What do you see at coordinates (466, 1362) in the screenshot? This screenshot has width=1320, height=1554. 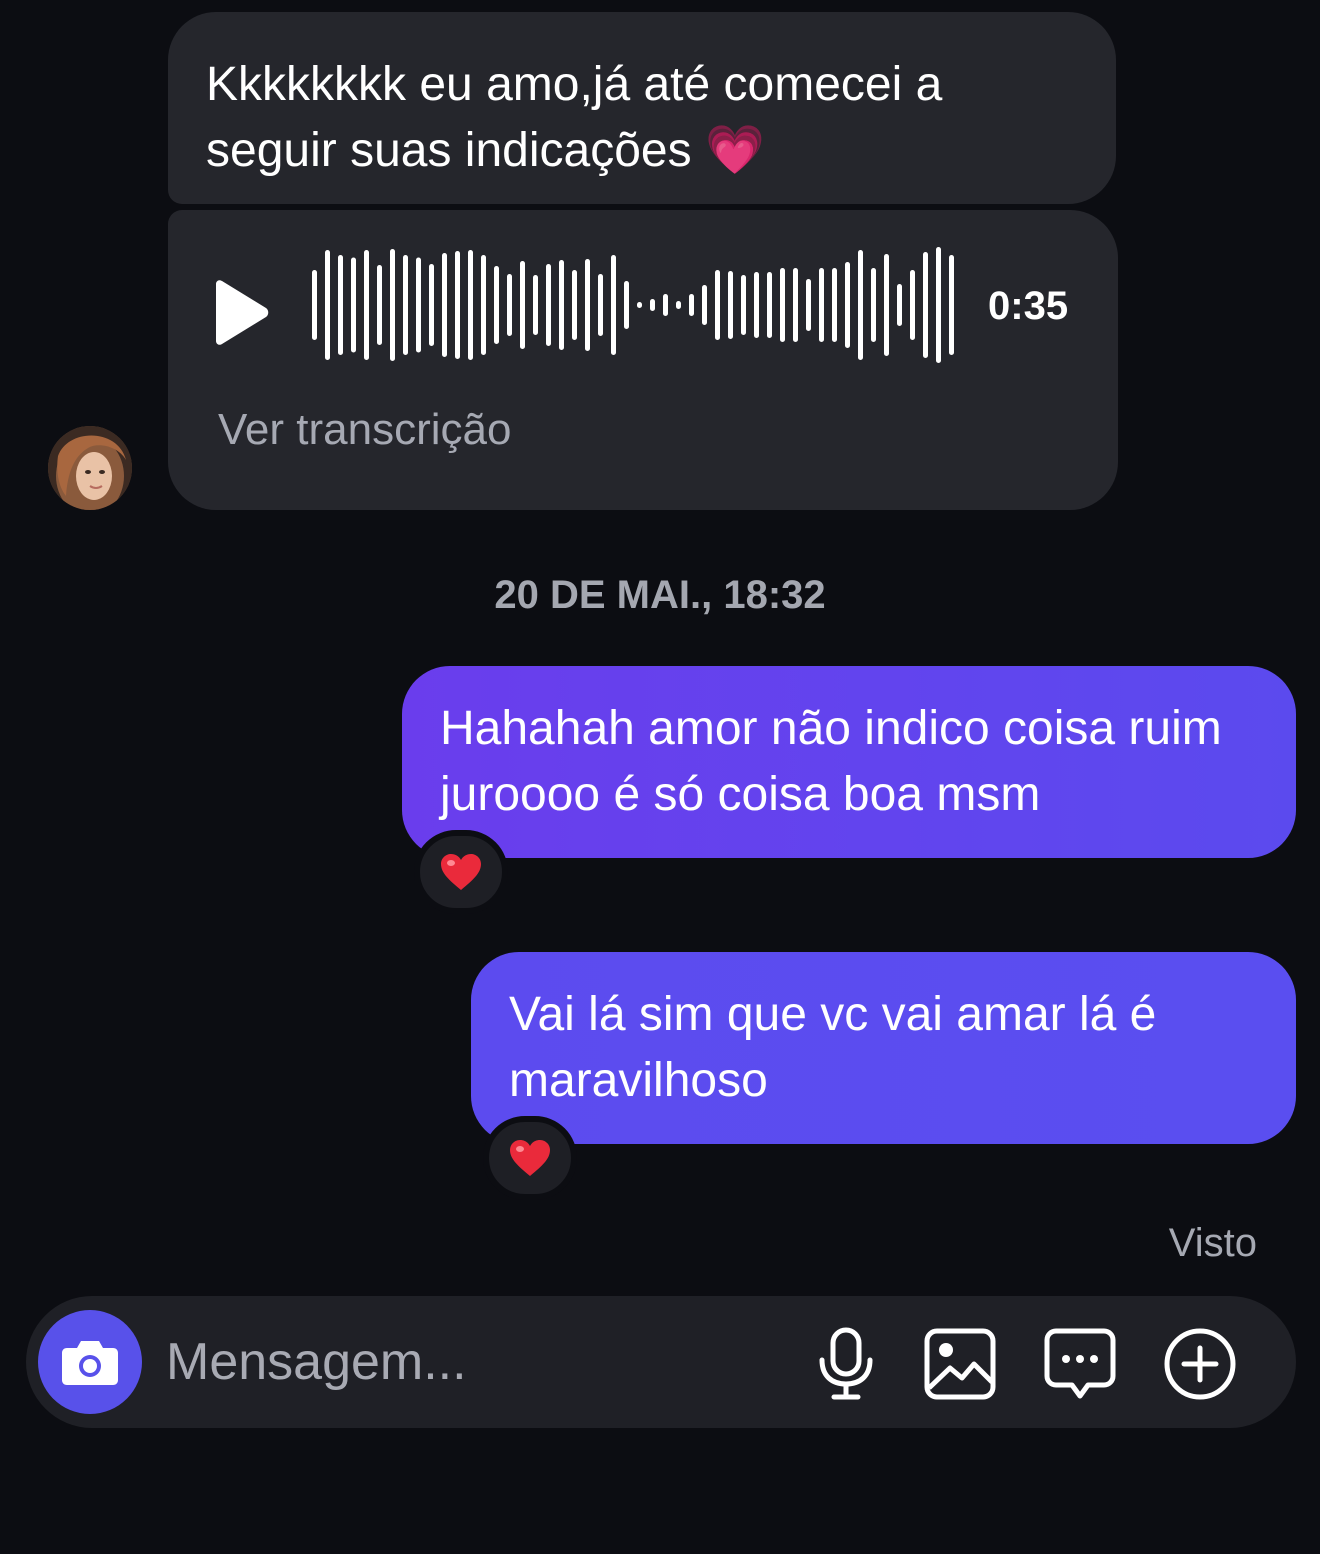 I see `message-input` at bounding box center [466, 1362].